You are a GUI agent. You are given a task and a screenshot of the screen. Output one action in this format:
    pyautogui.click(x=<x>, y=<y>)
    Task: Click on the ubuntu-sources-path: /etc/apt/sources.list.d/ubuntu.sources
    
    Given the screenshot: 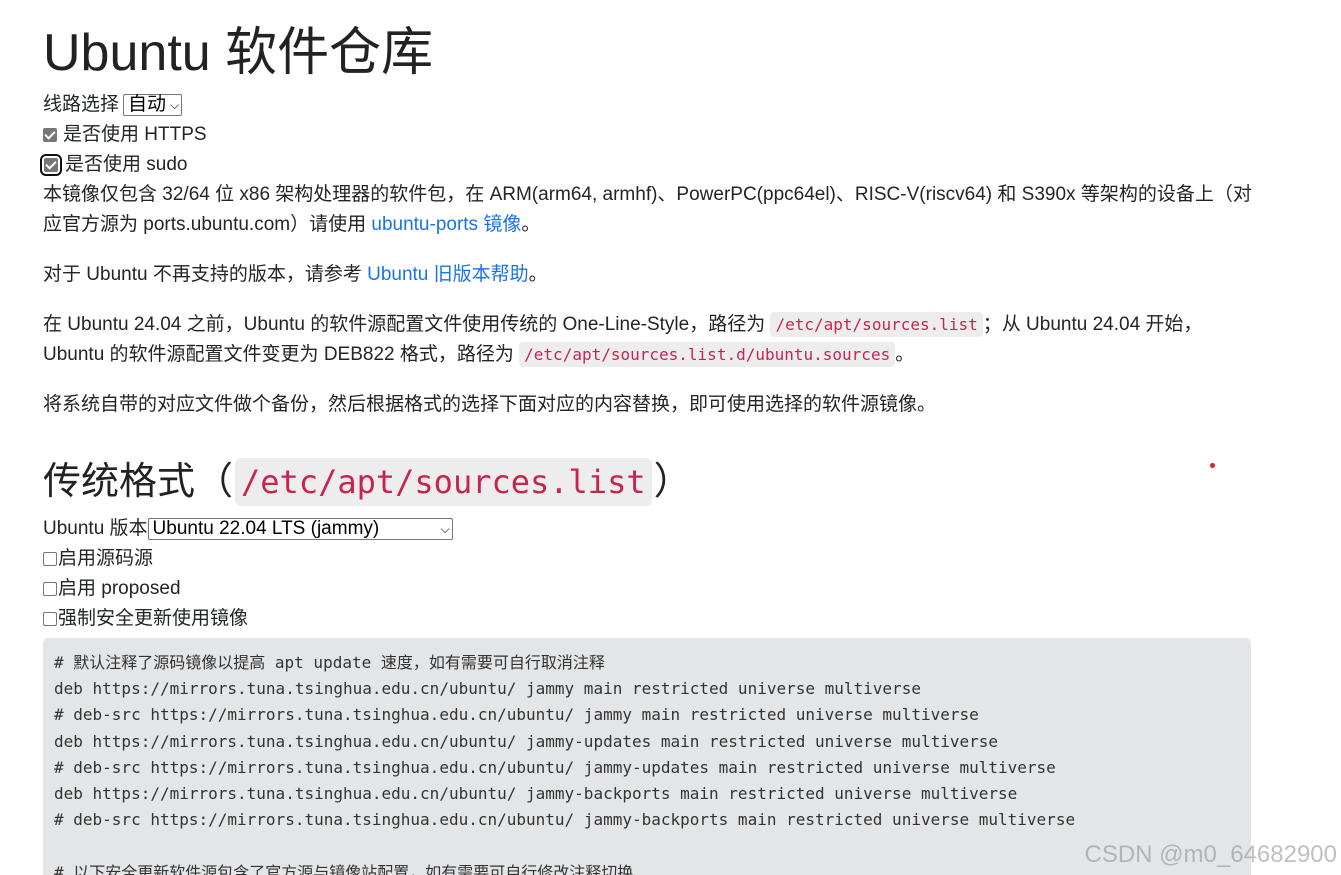 What is the action you would take?
    pyautogui.click(x=707, y=354)
    